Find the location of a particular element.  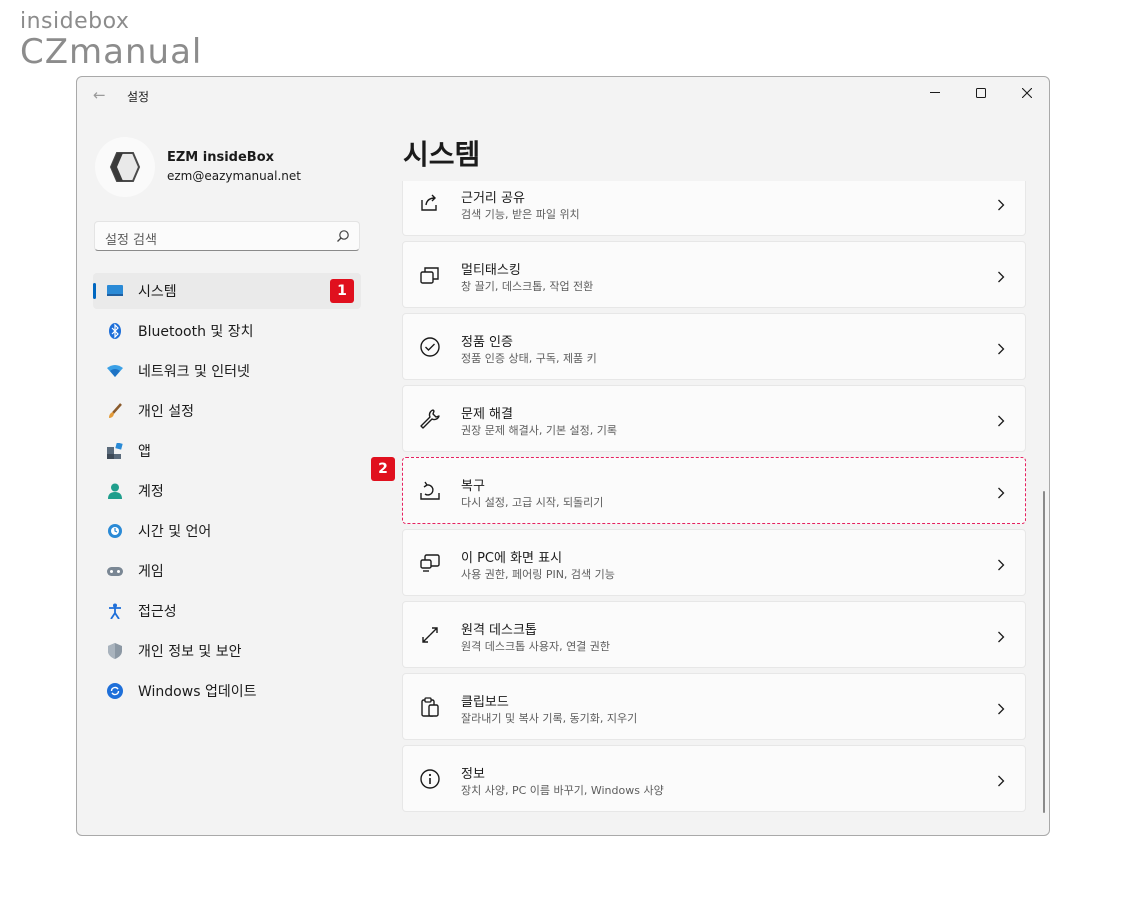

step-badge-1: 1 is located at coordinates (342, 291).